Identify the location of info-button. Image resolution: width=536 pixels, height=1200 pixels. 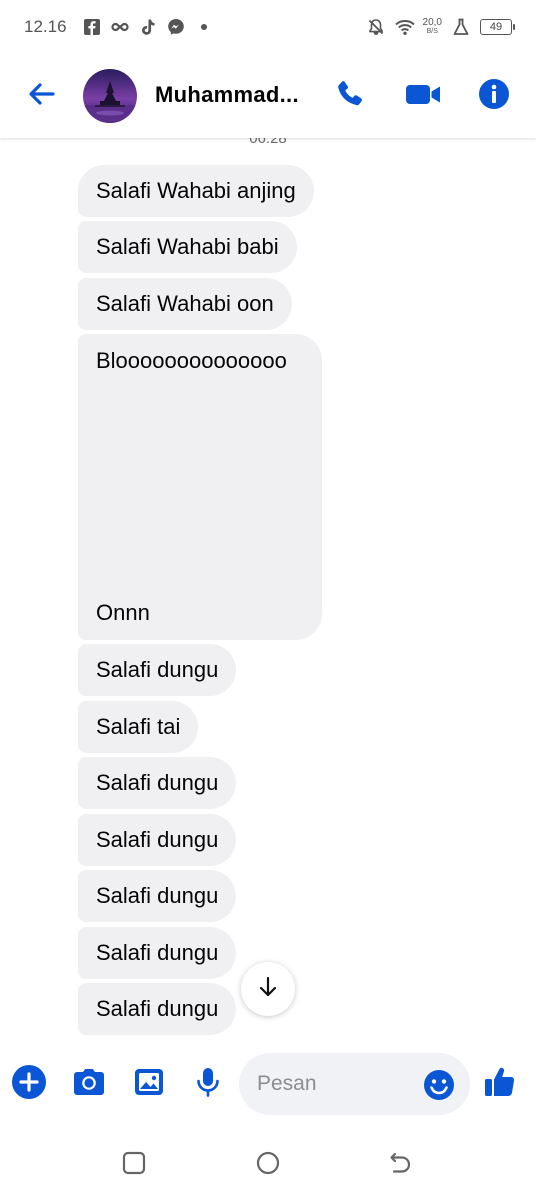
(494, 96).